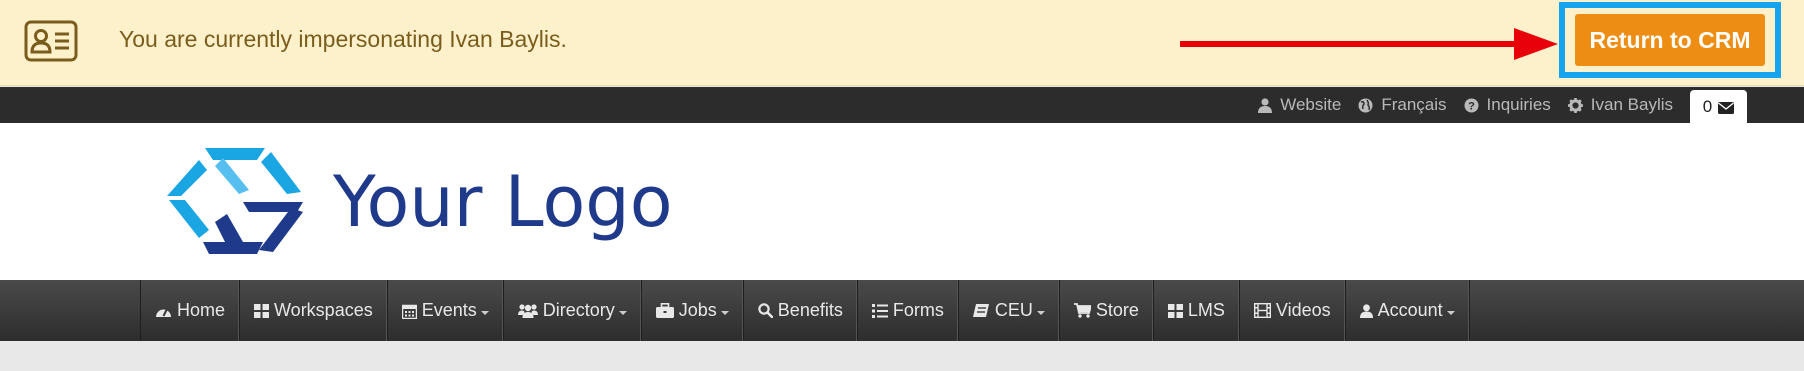  I want to click on nav-item-benefits: Benefits, so click(801, 310).